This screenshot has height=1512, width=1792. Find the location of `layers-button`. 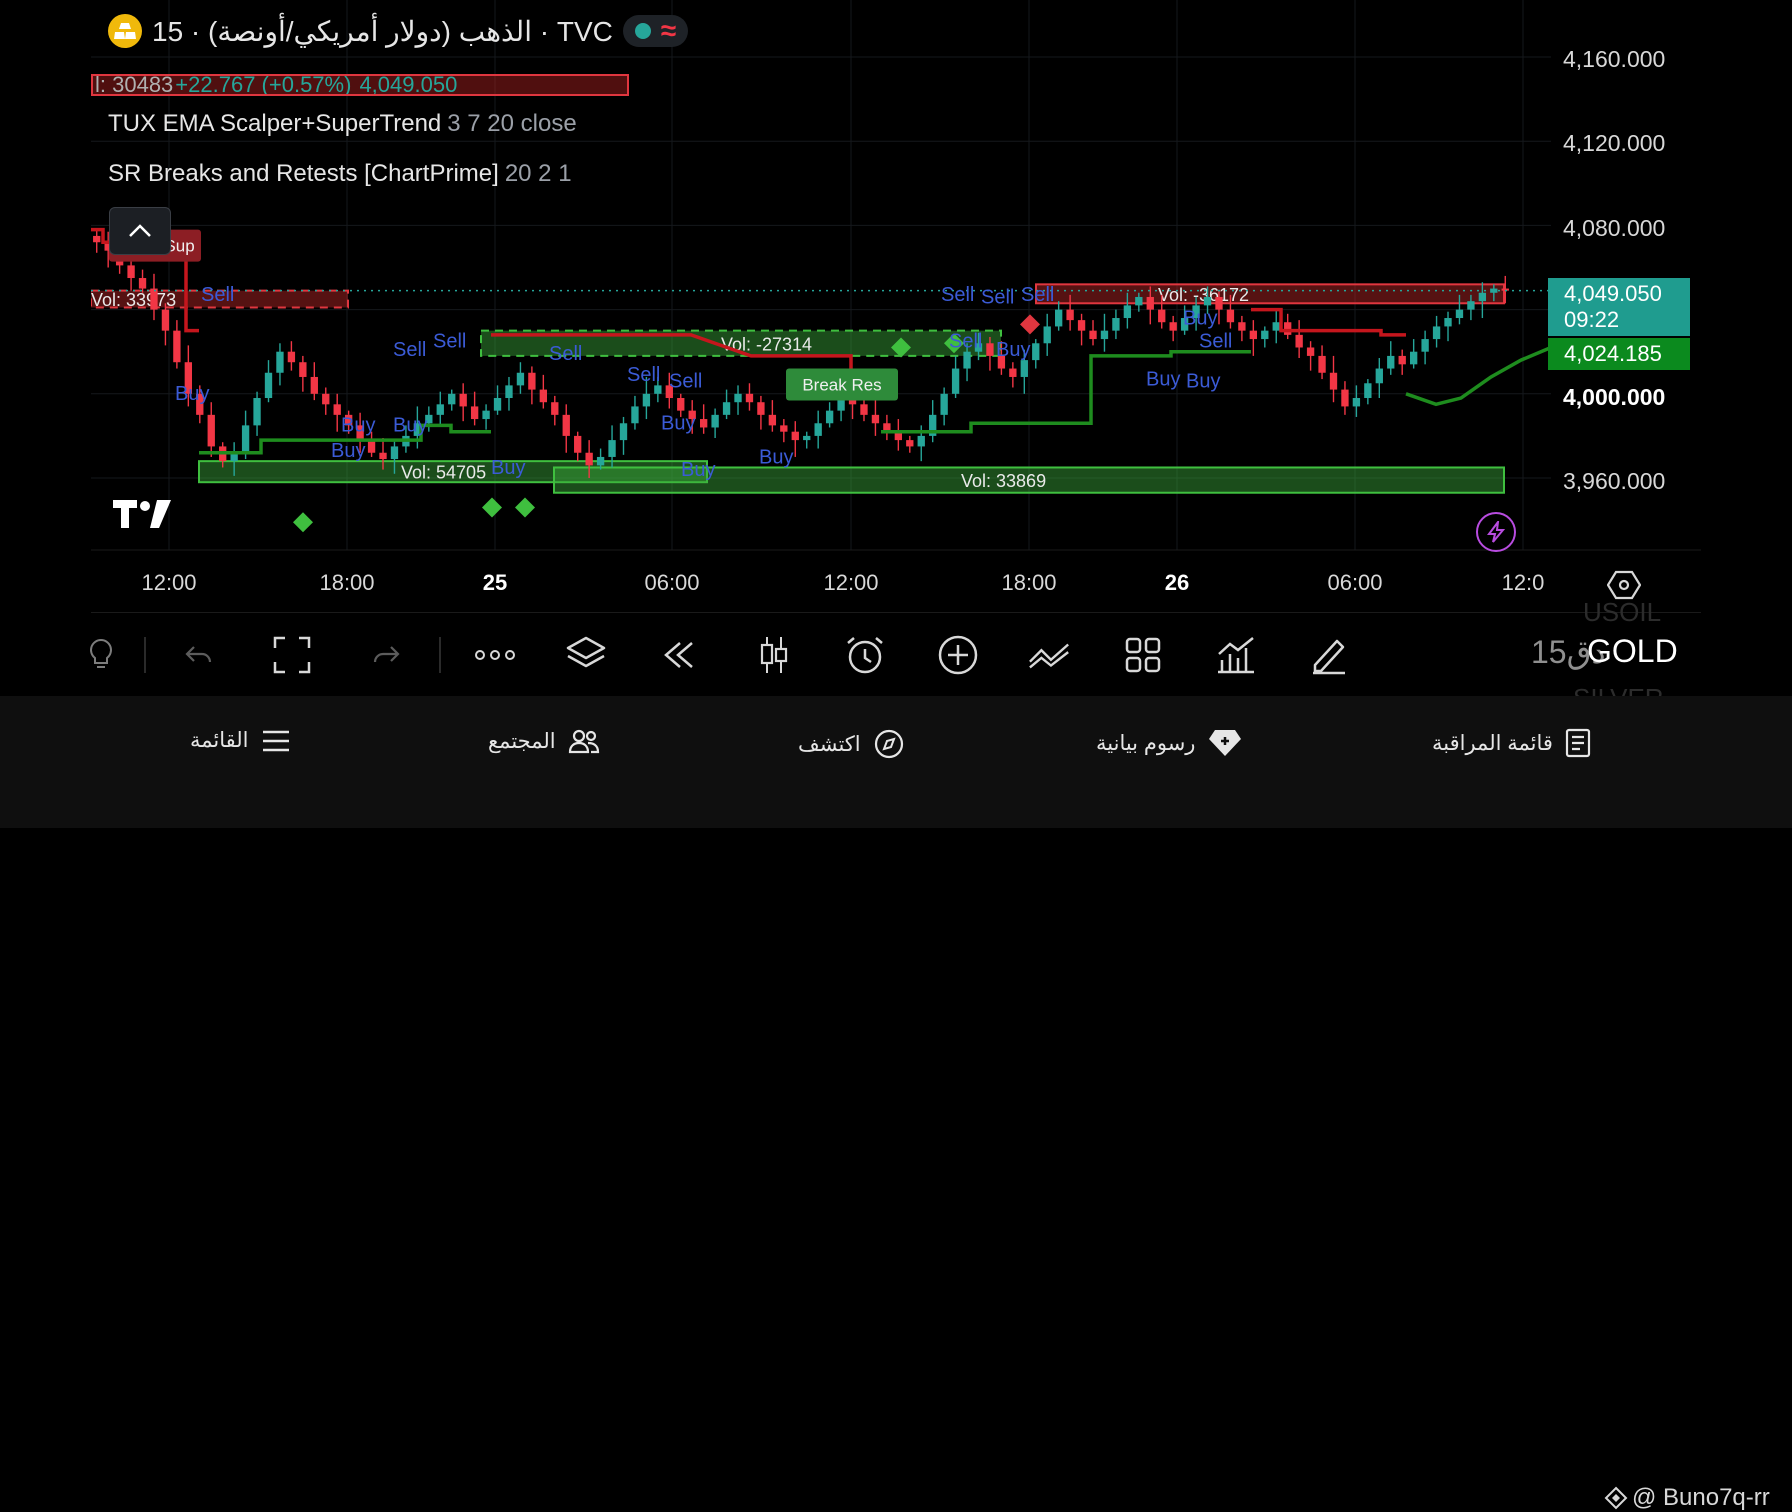

layers-button is located at coordinates (586, 655).